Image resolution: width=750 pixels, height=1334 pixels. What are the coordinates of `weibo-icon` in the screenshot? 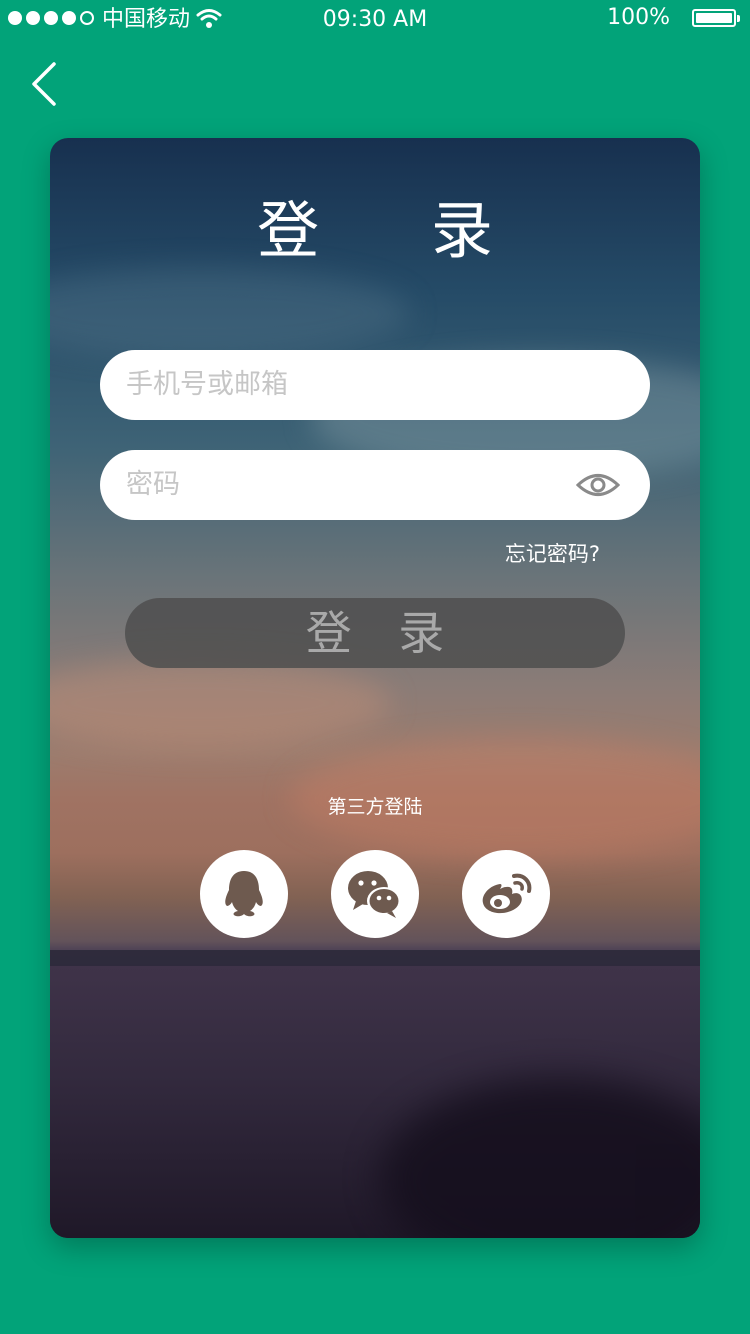 It's located at (507, 893).